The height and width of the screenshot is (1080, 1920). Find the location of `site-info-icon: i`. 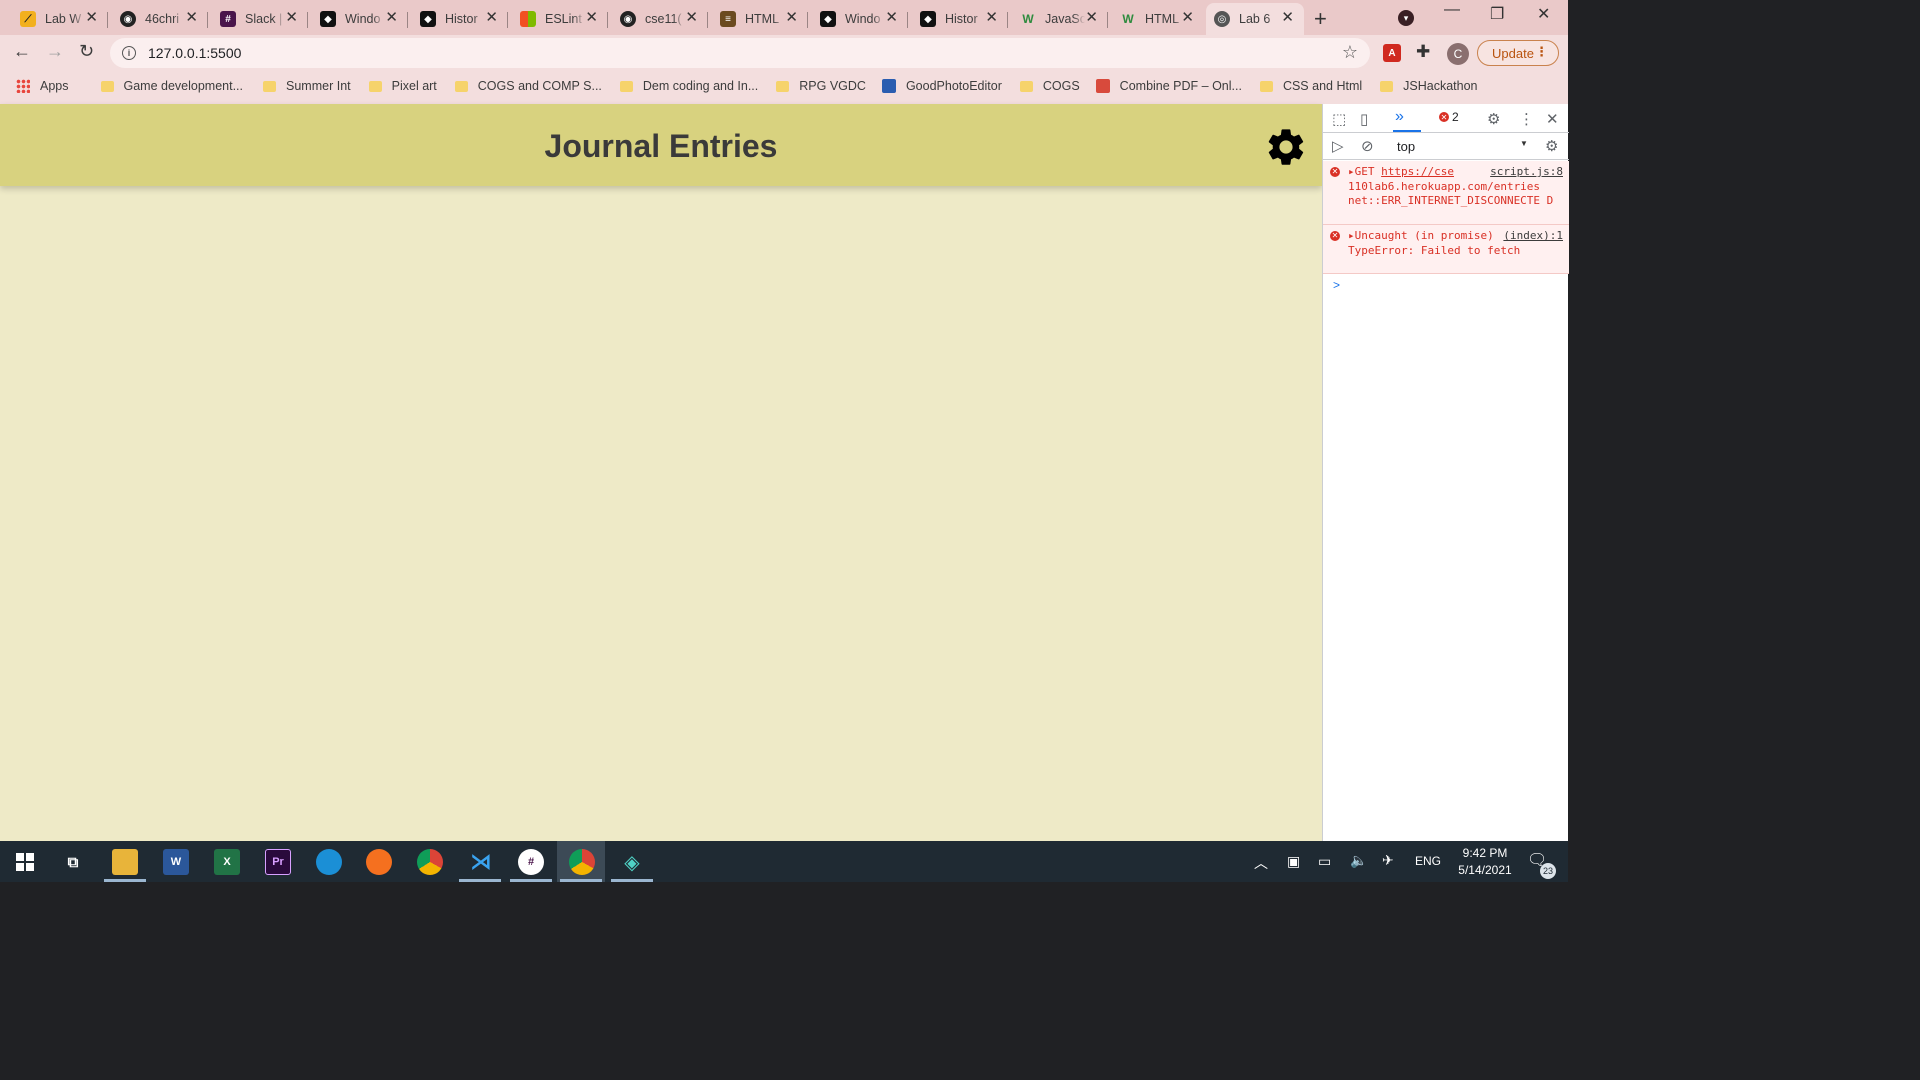

site-info-icon: i is located at coordinates (129, 53).